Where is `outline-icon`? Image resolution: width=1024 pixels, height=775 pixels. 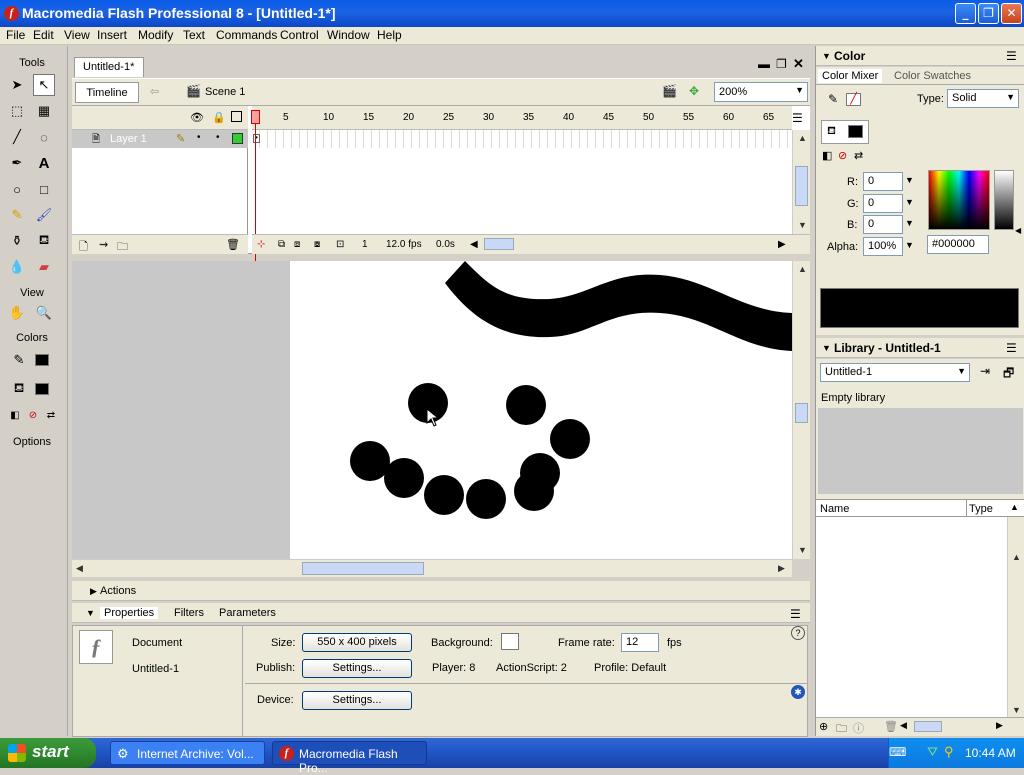
outline-icon is located at coordinates (236, 116).